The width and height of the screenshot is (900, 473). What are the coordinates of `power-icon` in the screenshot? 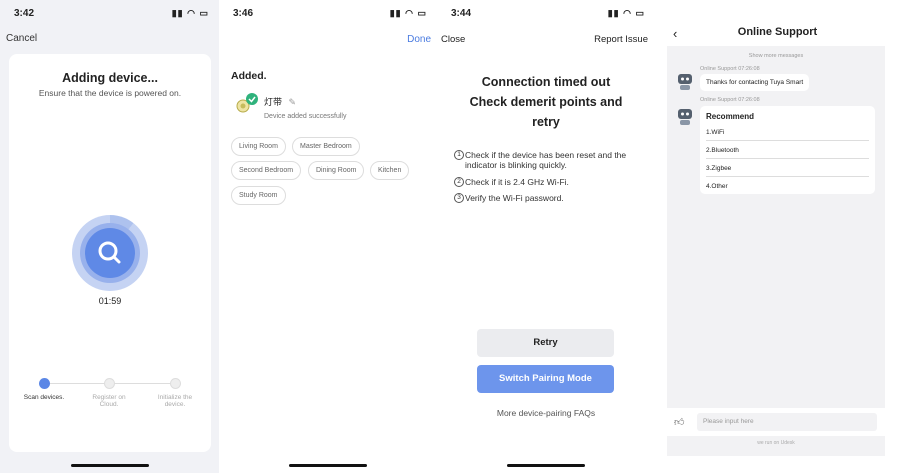 It's located at (175, 383).